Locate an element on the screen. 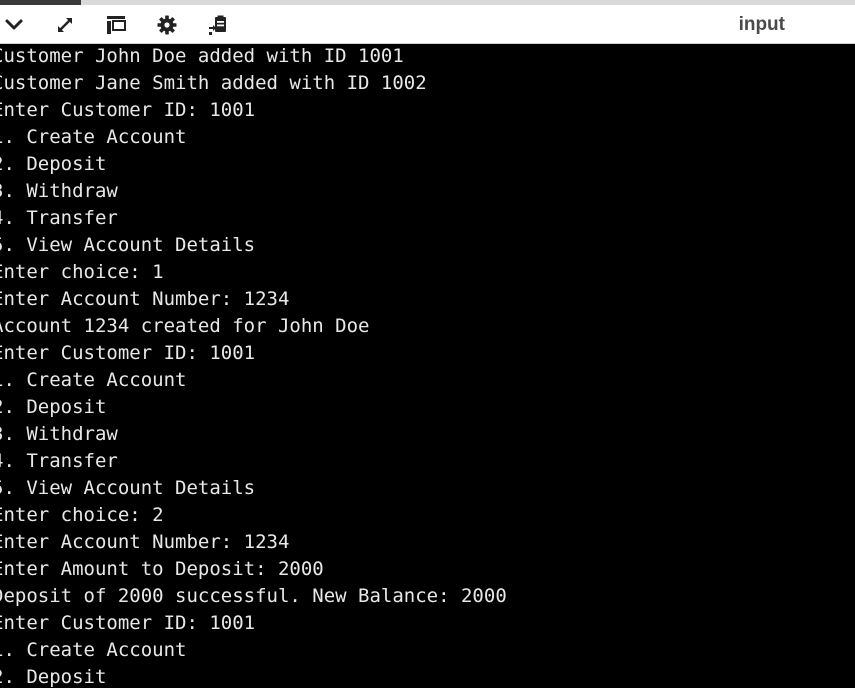  console-line: Customer John Doe added with ID 1001 is located at coordinates (202, 56).